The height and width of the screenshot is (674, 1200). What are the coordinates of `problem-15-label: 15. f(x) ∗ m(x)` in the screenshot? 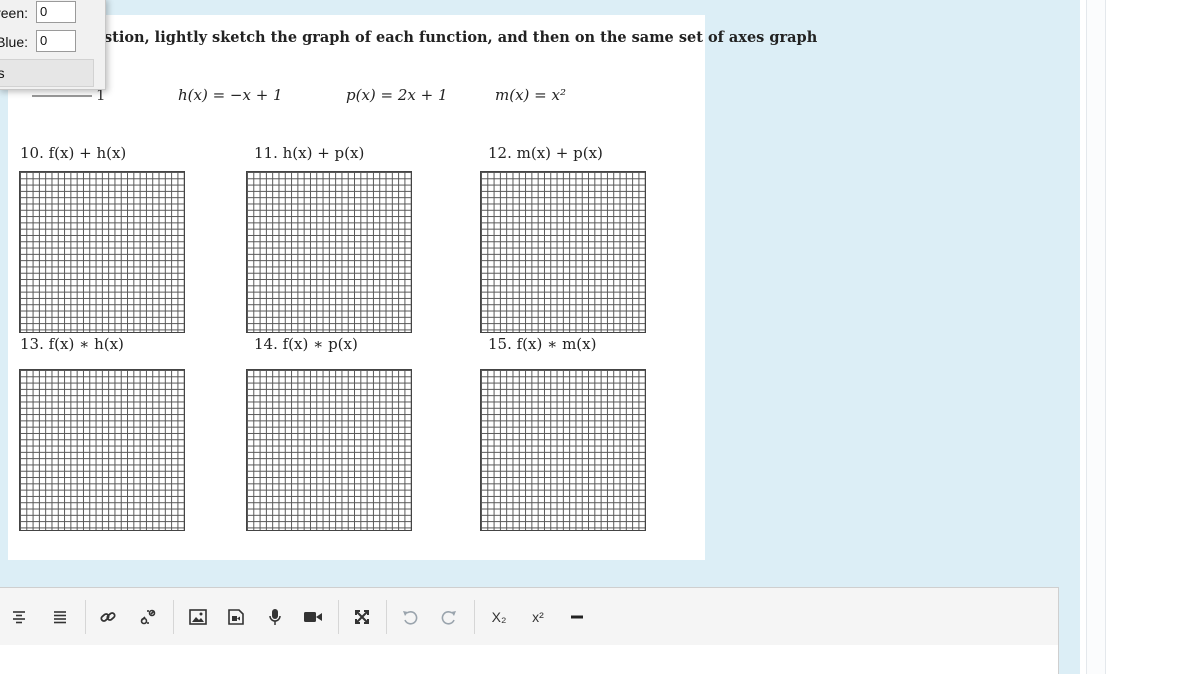 It's located at (544, 344).